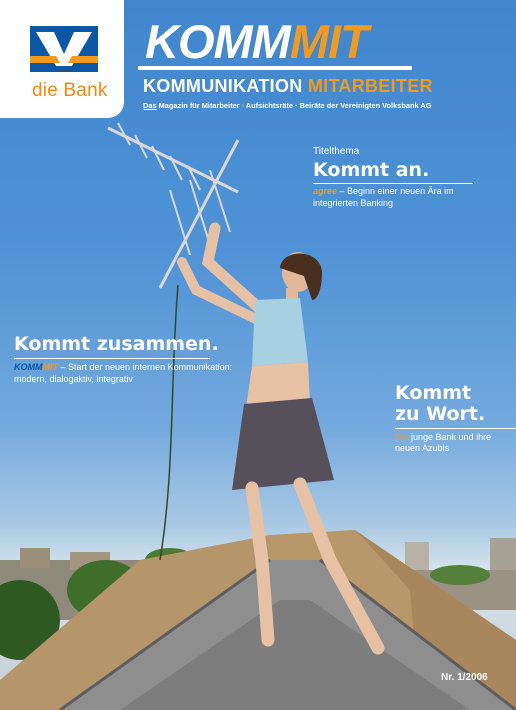  What do you see at coordinates (223, 86) in the screenshot?
I see `subtitle-part-1: KOMMUNIKATION` at bounding box center [223, 86].